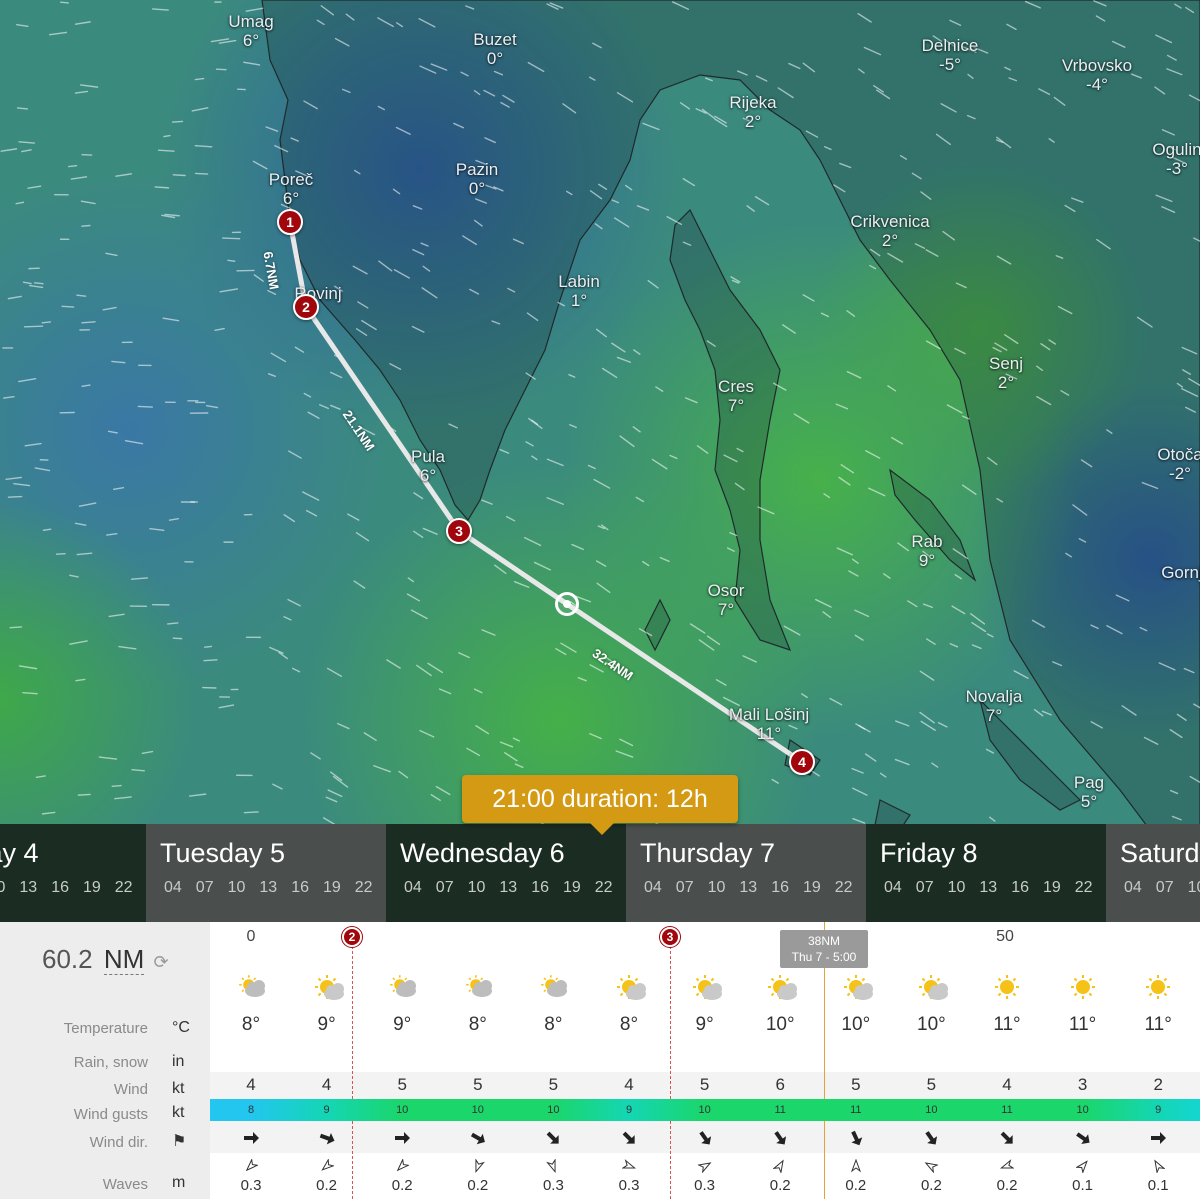 The image size is (1200, 1199). What do you see at coordinates (1007, 1024) in the screenshot?
I see `temperature-value: 11°` at bounding box center [1007, 1024].